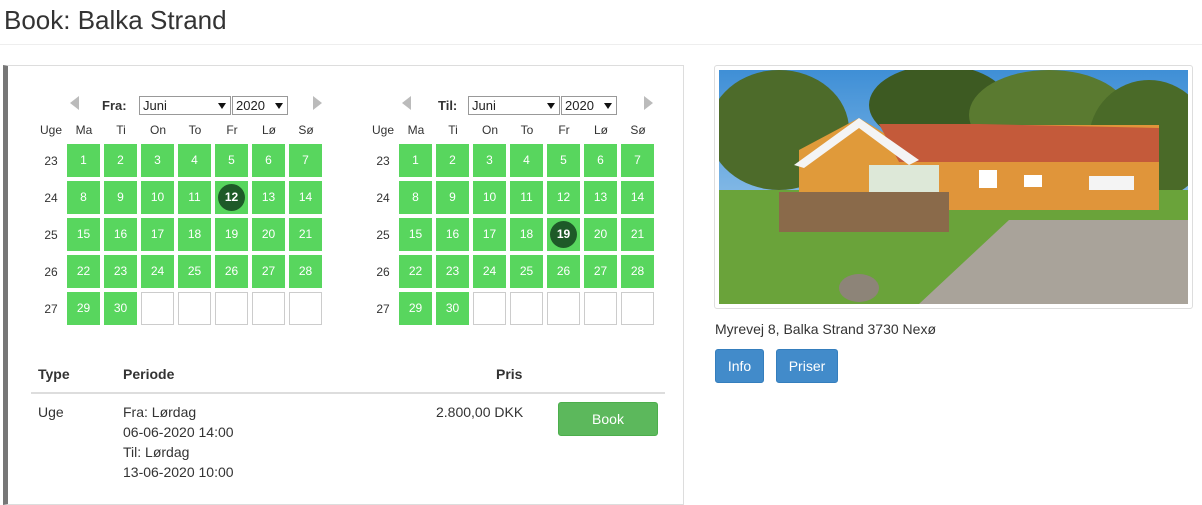 This screenshot has height=505, width=1202. I want to click on row-type: Uge, so click(51, 412).